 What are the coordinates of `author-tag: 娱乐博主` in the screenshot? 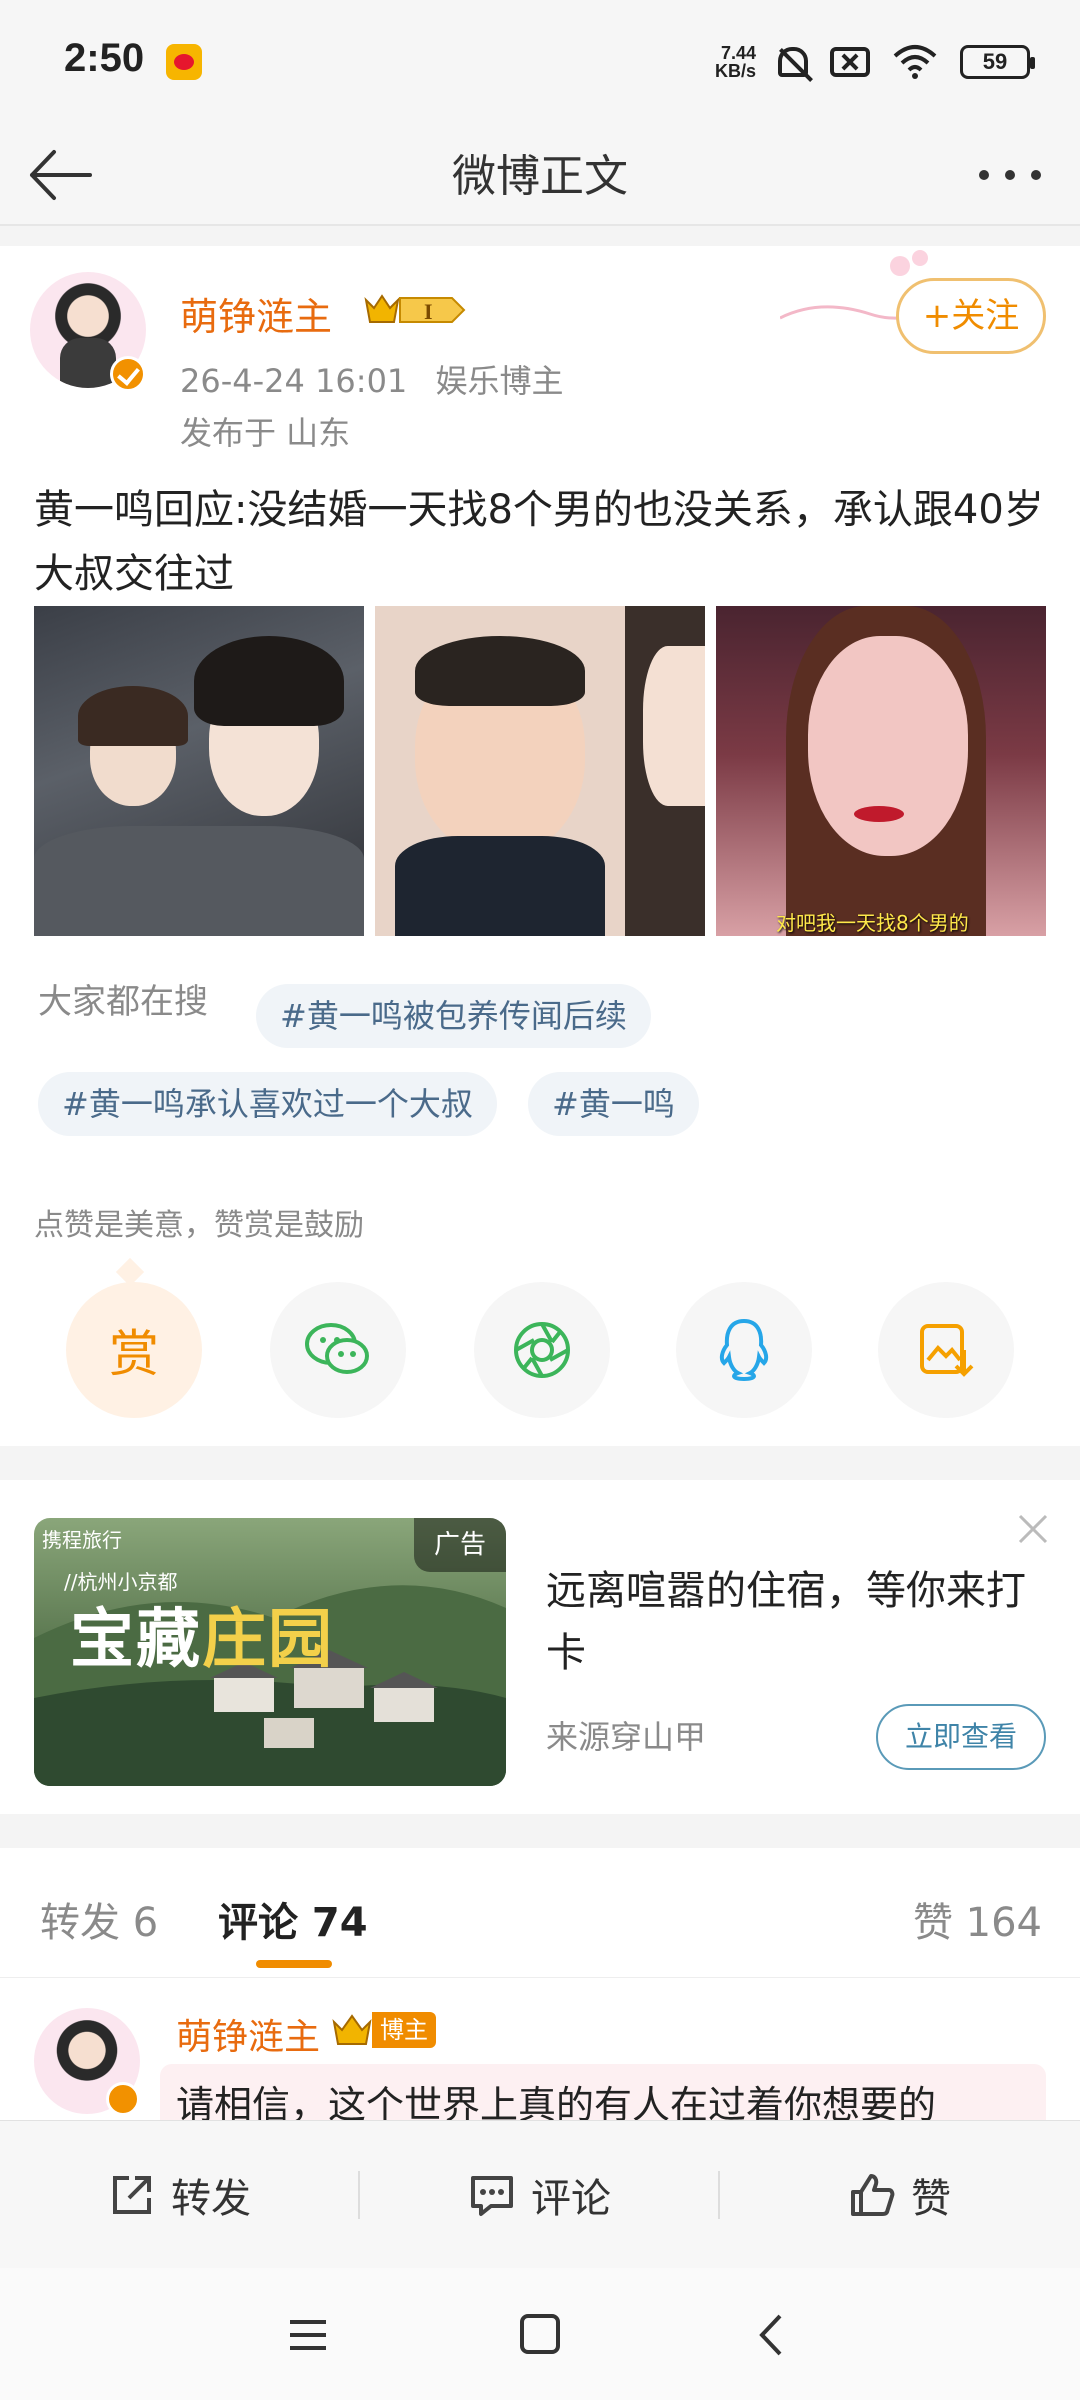 It's located at (499, 381).